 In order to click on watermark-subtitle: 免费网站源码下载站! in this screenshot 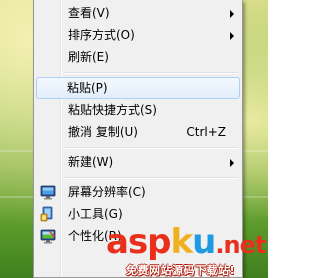, I will do `click(181, 270)`.